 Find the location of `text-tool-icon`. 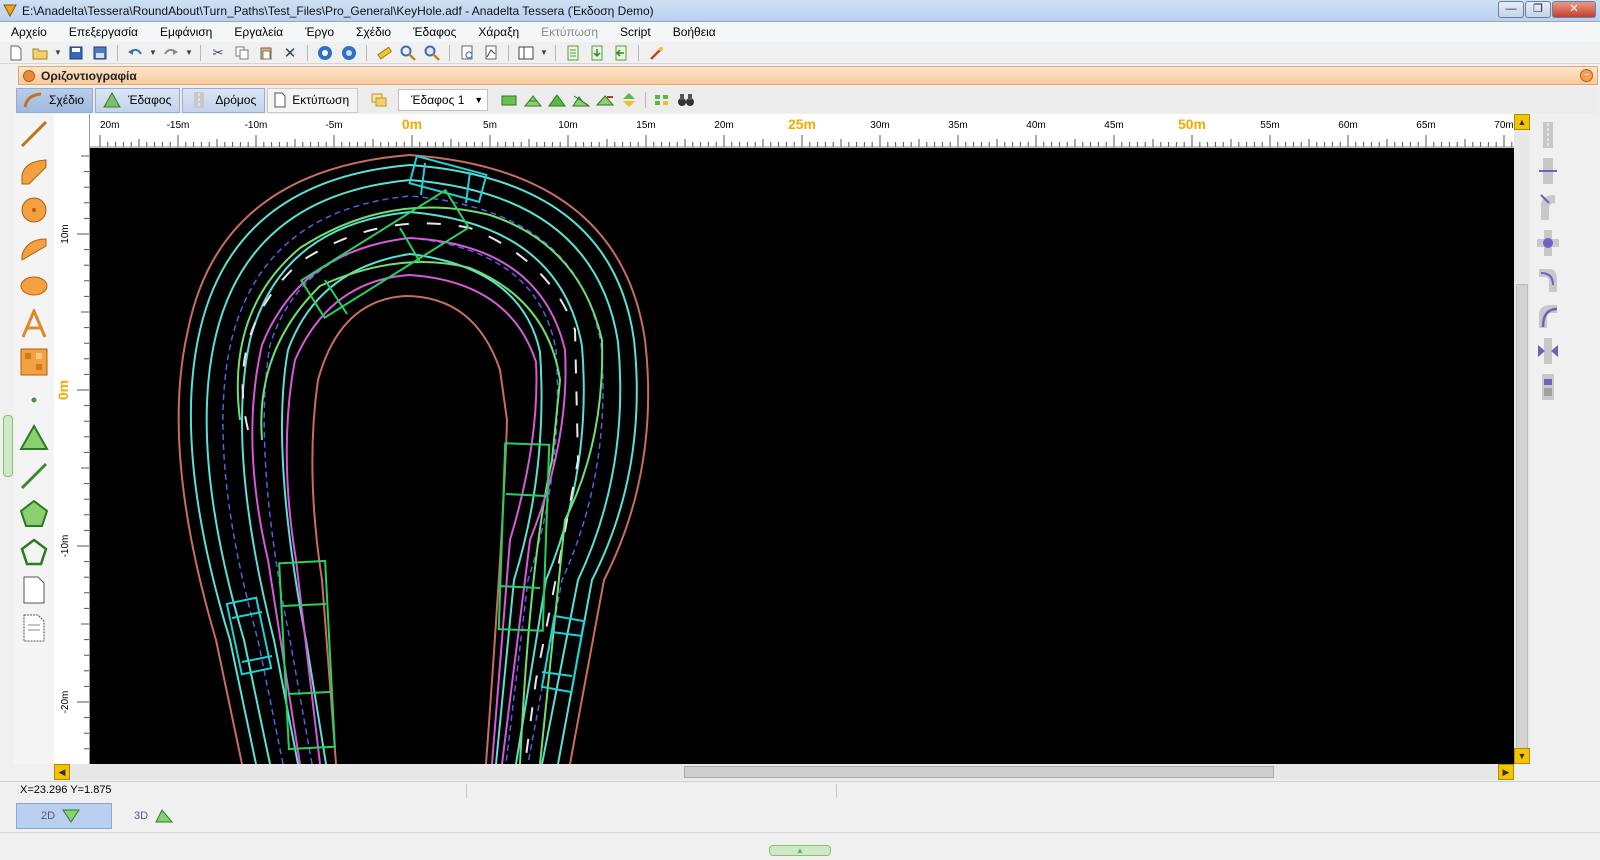

text-tool-icon is located at coordinates (34, 324).